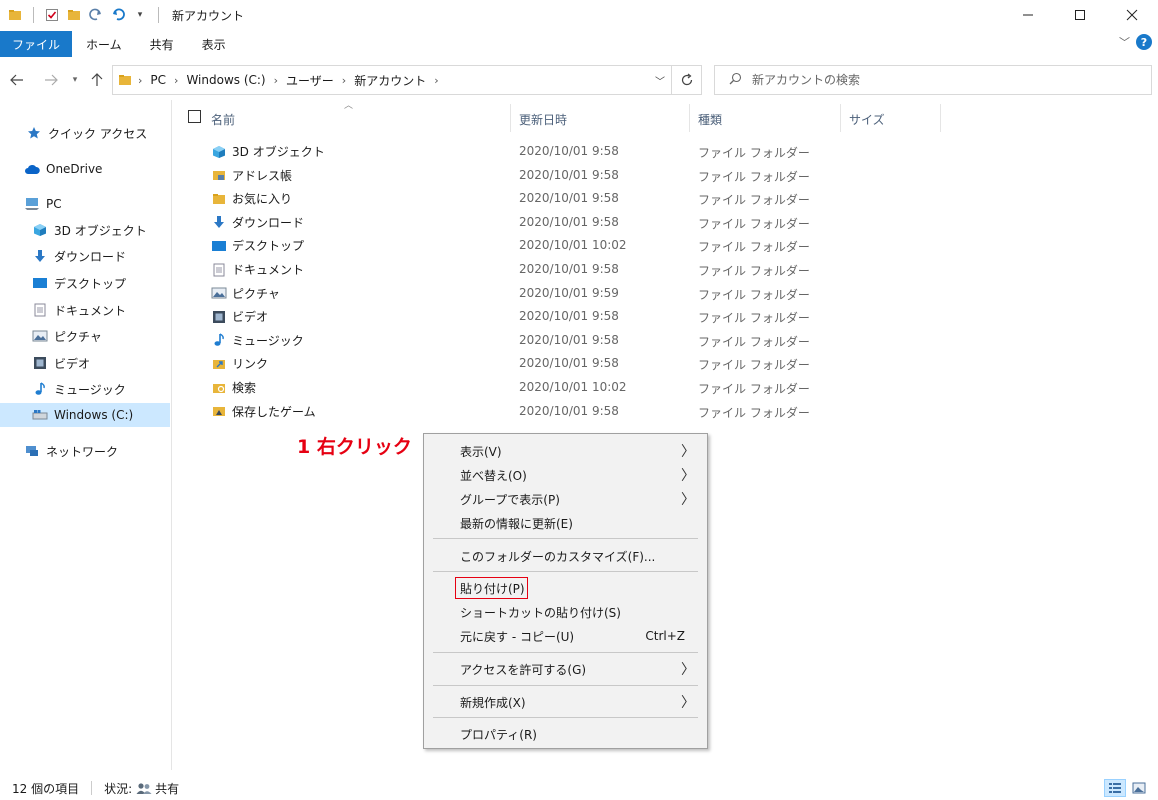 The width and height of the screenshot is (1158, 800). What do you see at coordinates (36, 44) in the screenshot?
I see `tab-file: ファイル` at bounding box center [36, 44].